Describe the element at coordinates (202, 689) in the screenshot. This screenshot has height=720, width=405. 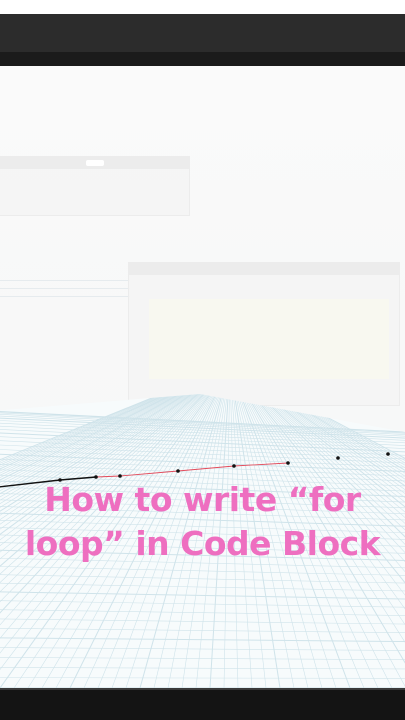
I see `player-bottom-edge` at that location.